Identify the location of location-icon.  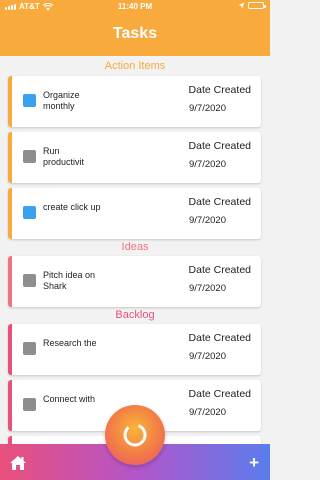
(241, 5).